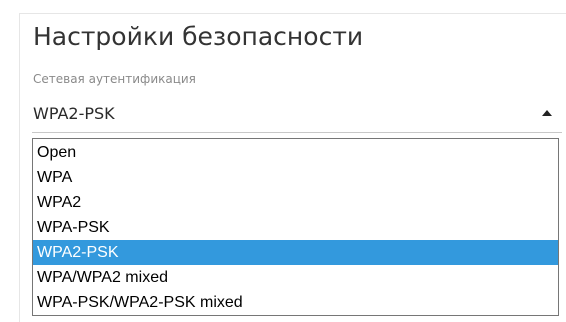 This screenshot has width=566, height=322. I want to click on option-wpa-psk: WPA-PSK, so click(295, 227).